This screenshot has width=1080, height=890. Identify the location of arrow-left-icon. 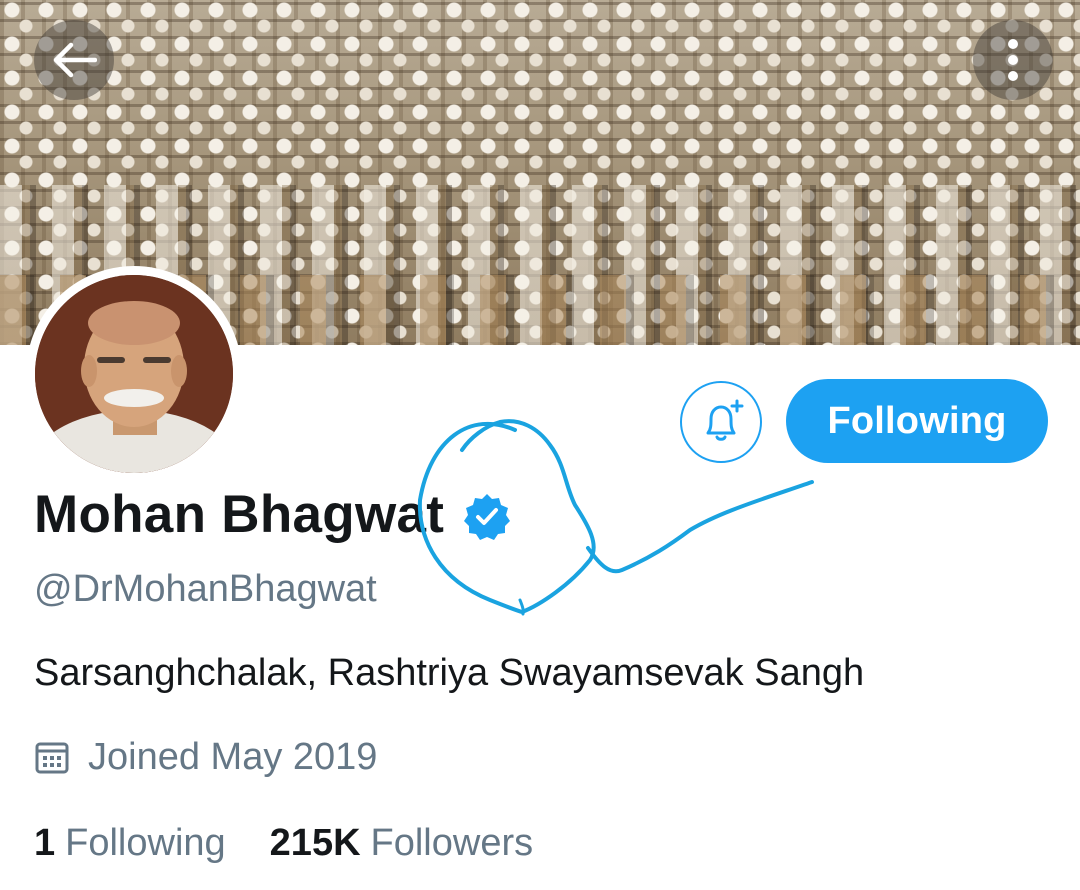
(75, 60).